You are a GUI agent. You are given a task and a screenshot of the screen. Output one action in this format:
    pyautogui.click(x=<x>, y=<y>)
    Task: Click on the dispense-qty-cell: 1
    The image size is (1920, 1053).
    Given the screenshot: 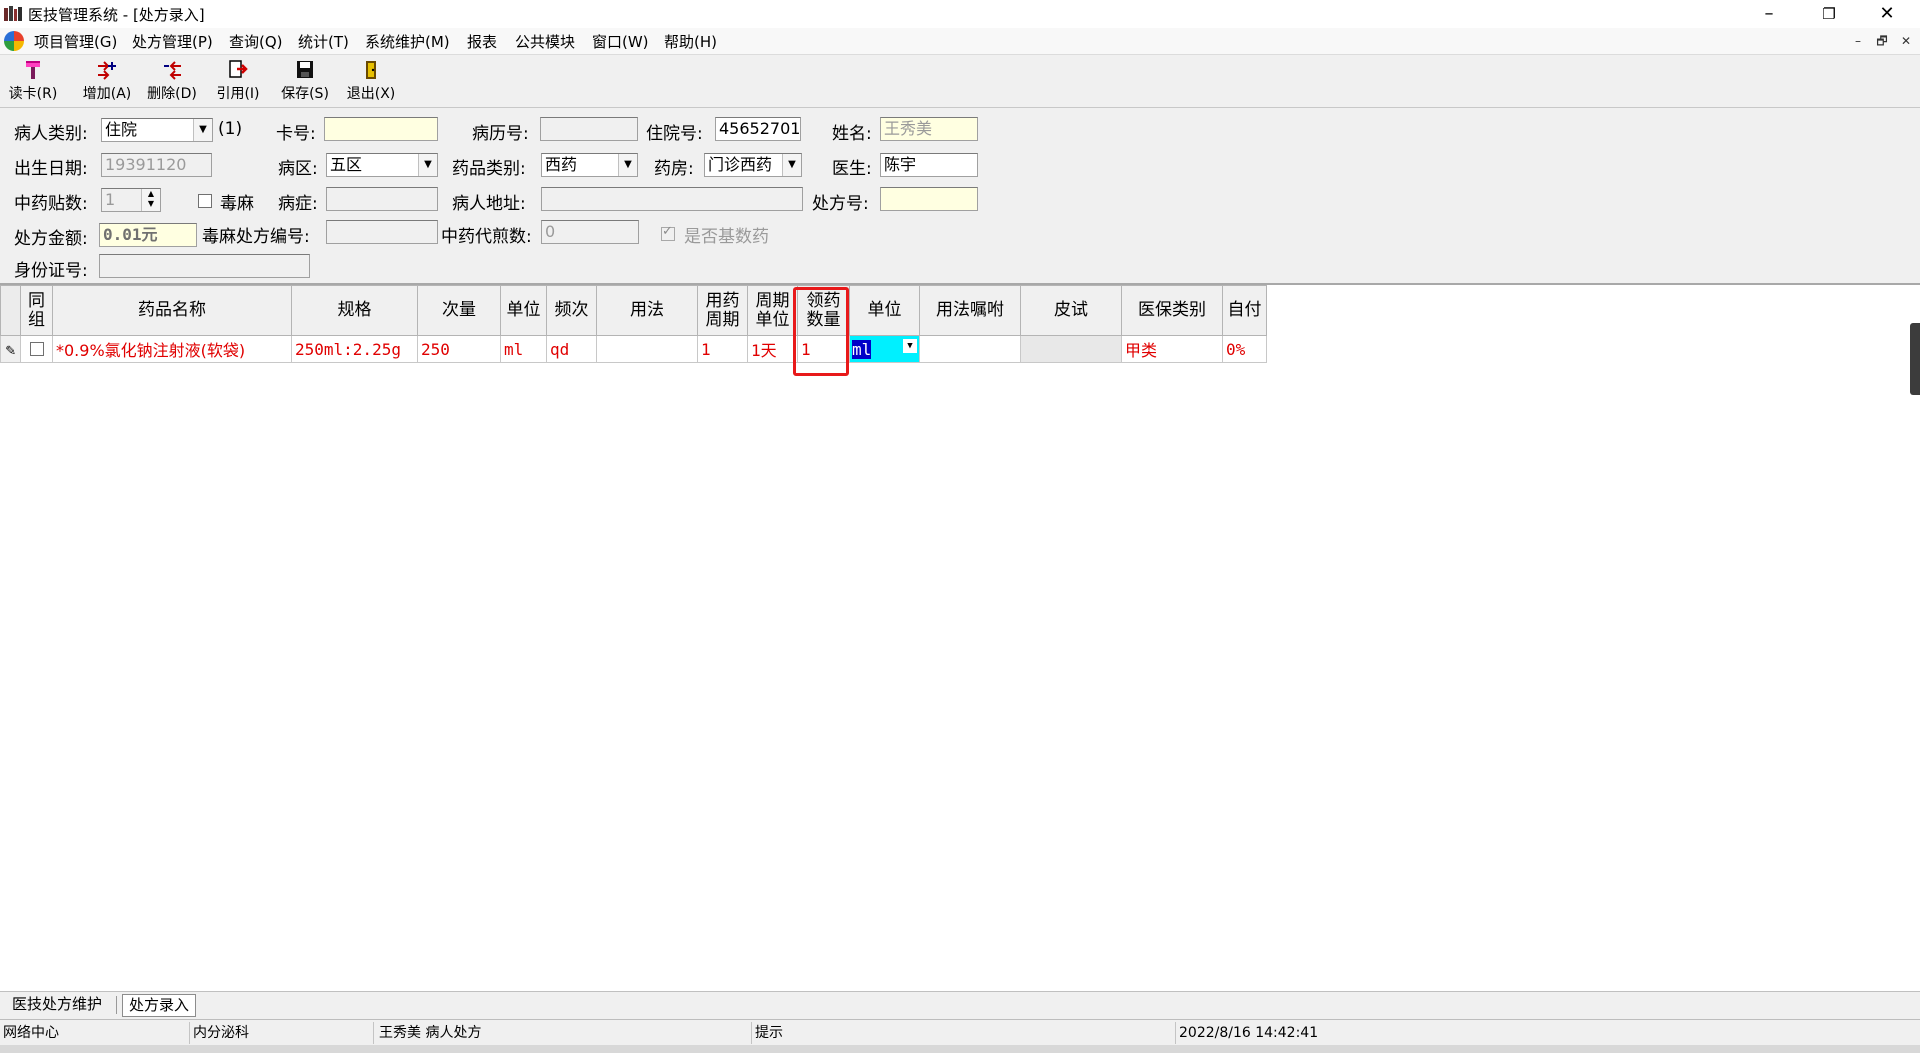 What is the action you would take?
    pyautogui.click(x=823, y=349)
    